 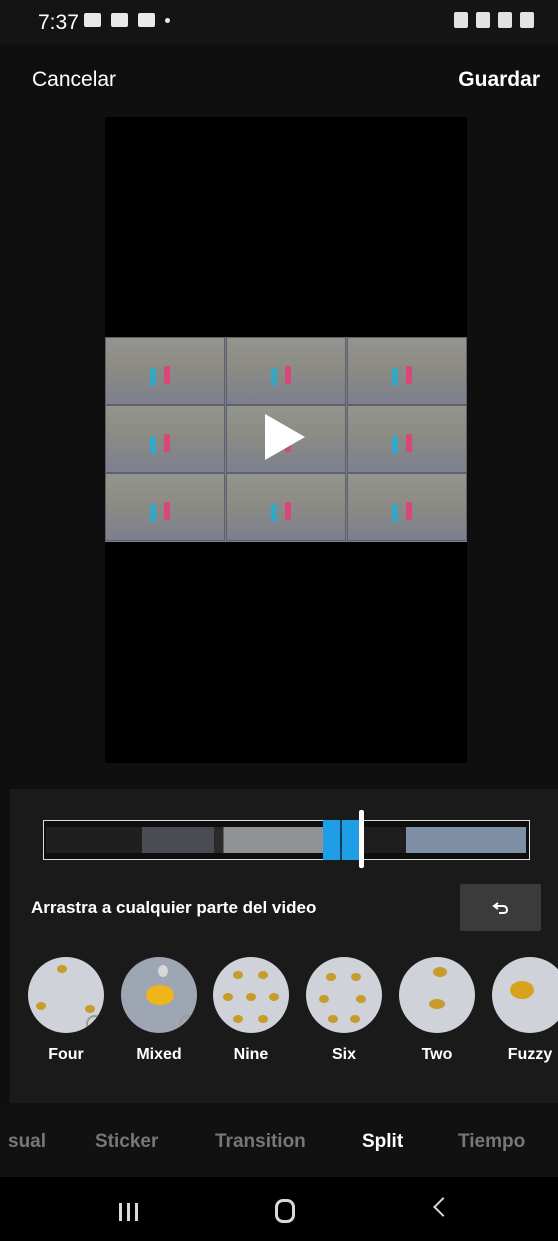 What do you see at coordinates (483, 20) in the screenshot?
I see `wifi-icon` at bounding box center [483, 20].